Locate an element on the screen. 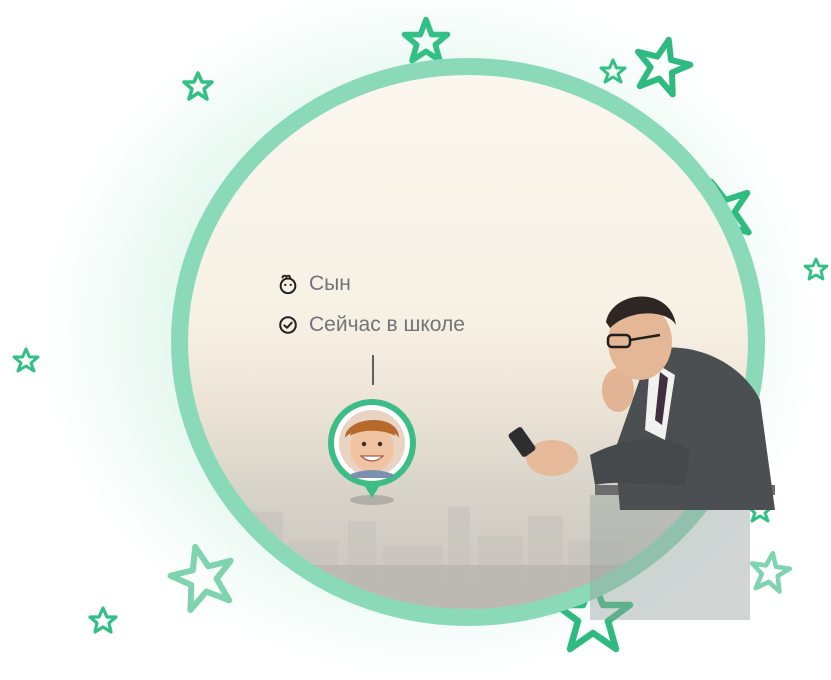  relation-row: Сын is located at coordinates (314, 284).